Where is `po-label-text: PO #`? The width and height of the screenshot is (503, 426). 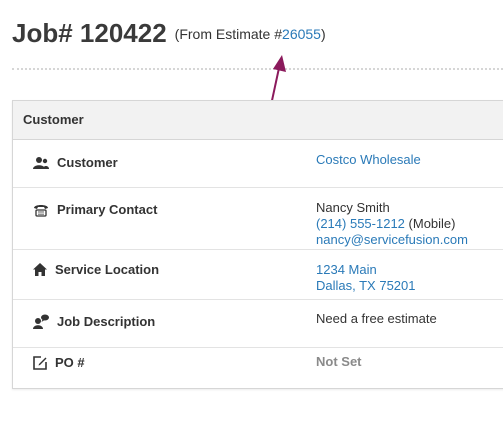
po-label-text: PO # is located at coordinates (70, 362).